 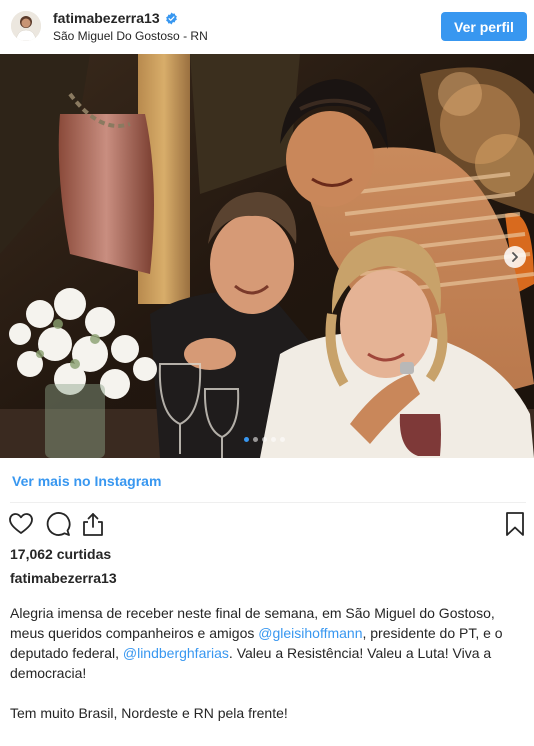 What do you see at coordinates (58, 524) in the screenshot?
I see `comment-icon` at bounding box center [58, 524].